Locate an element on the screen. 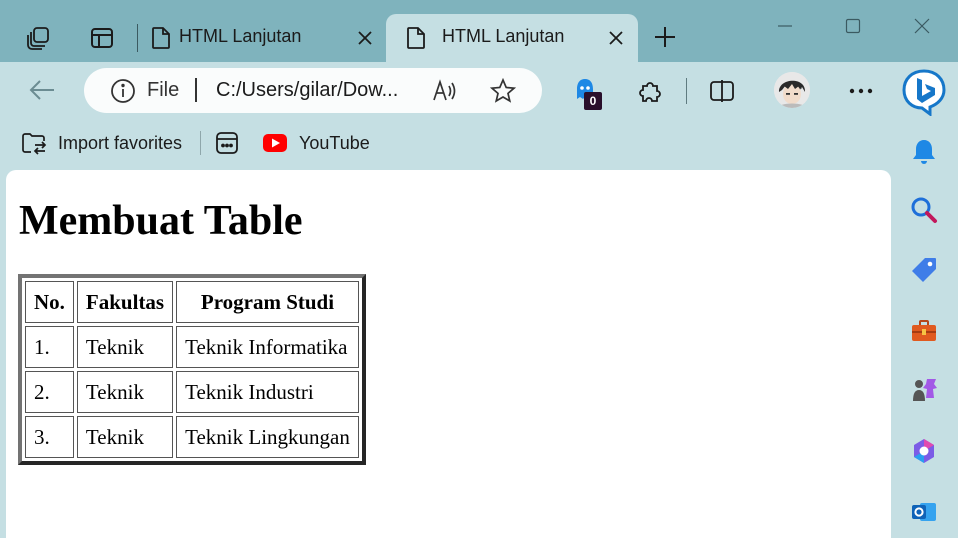  youtube-icon is located at coordinates (275, 143).